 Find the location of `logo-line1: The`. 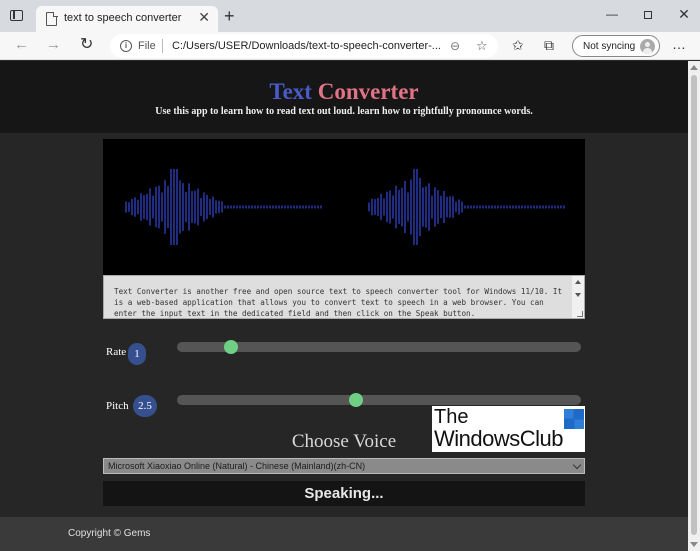

logo-line1: The is located at coordinates (451, 417).